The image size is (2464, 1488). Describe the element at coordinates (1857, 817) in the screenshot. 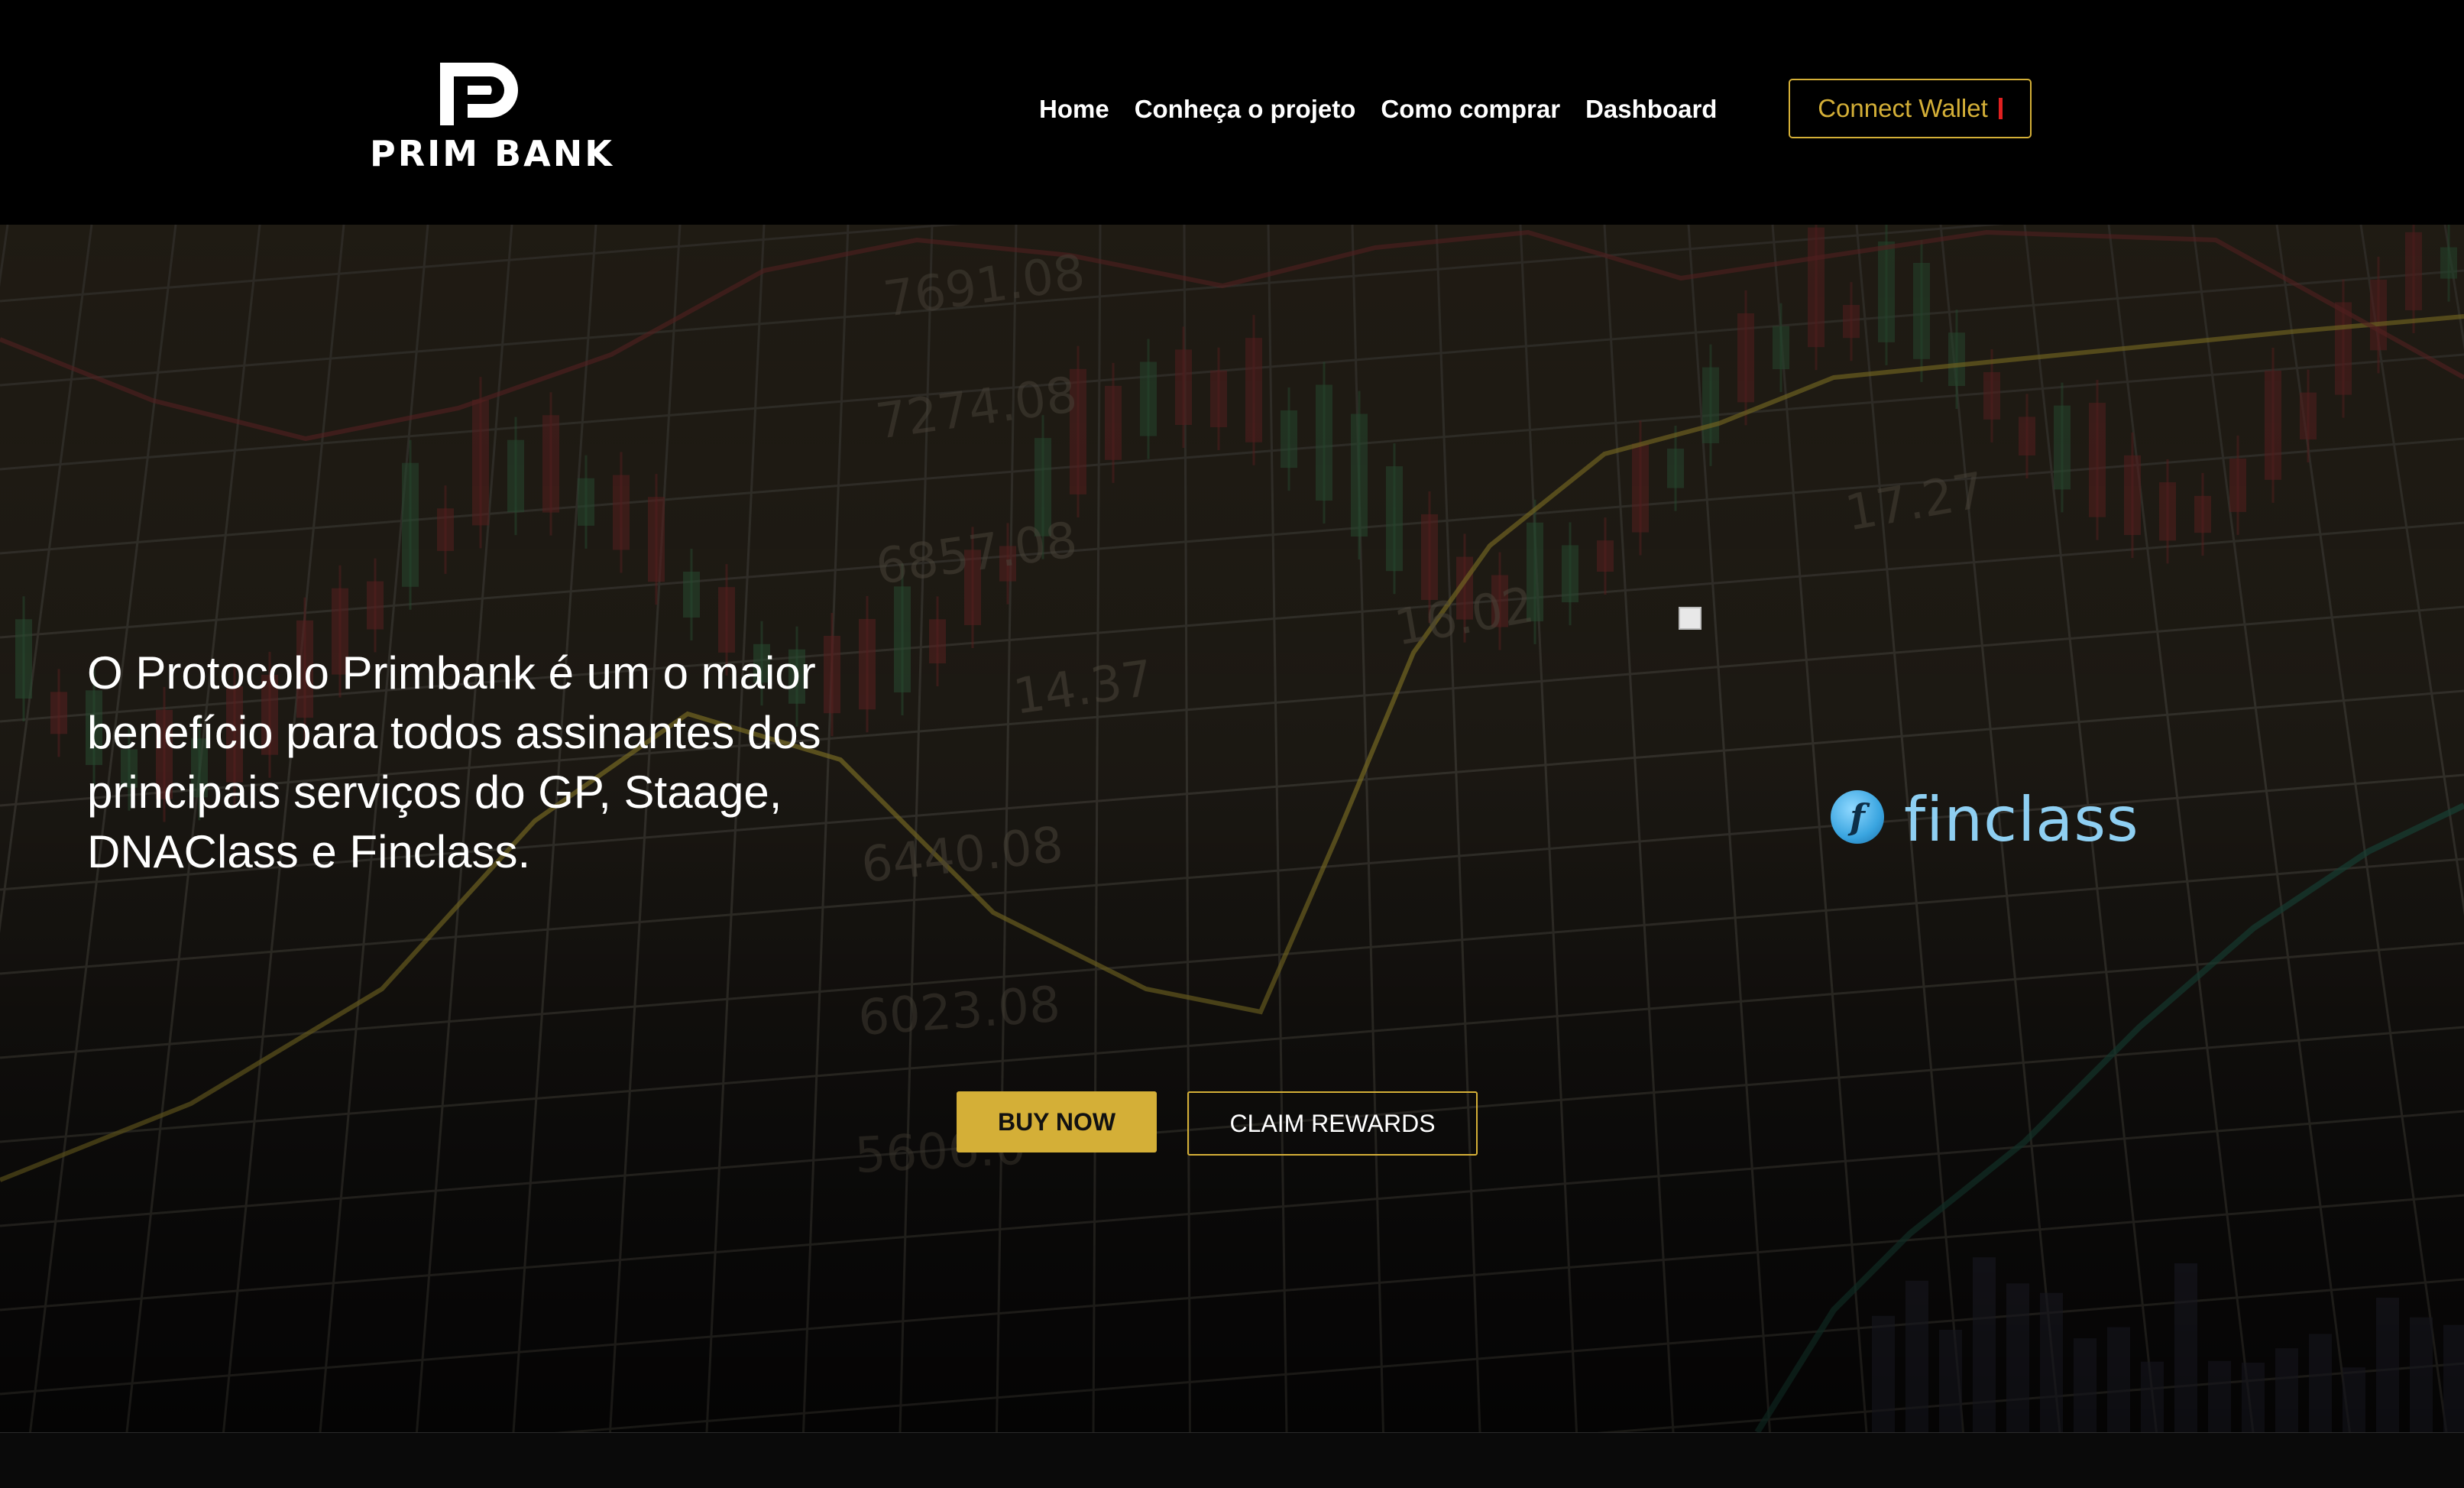

I see `finclass-icon: f` at that location.